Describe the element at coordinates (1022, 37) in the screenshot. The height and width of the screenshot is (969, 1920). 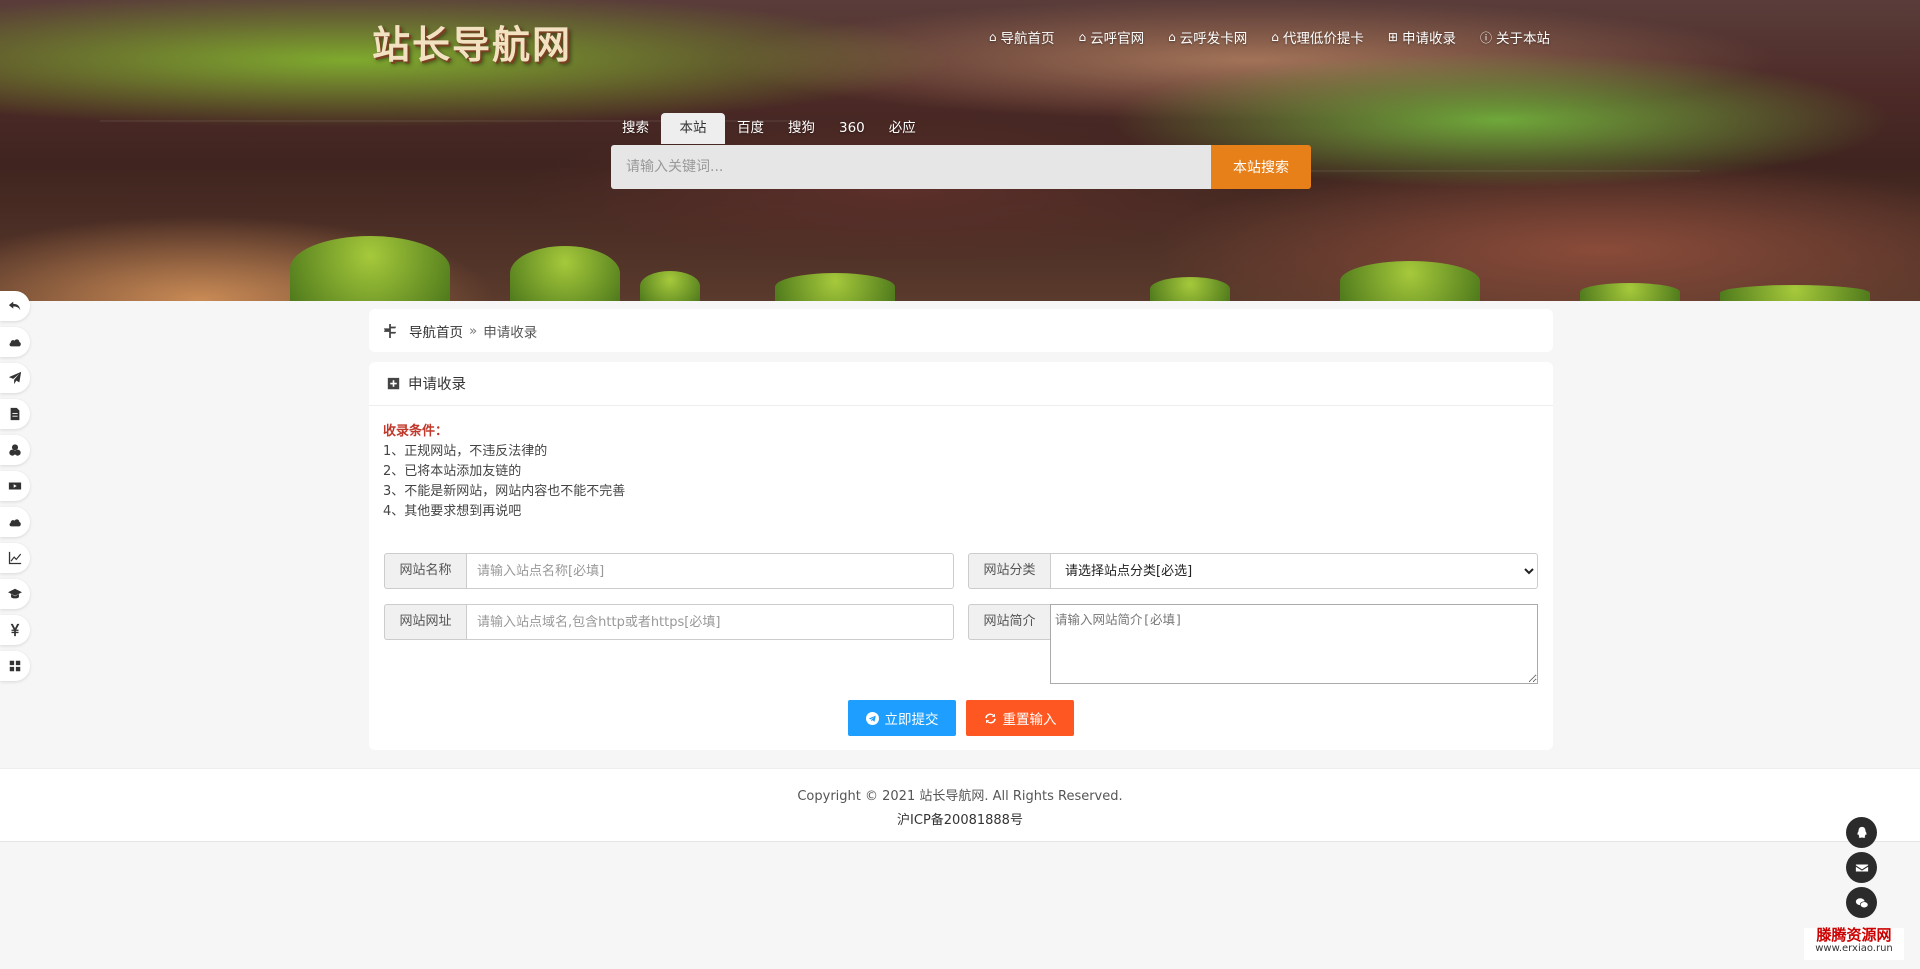
I see `nav-home: ⌂ 导航首页` at that location.